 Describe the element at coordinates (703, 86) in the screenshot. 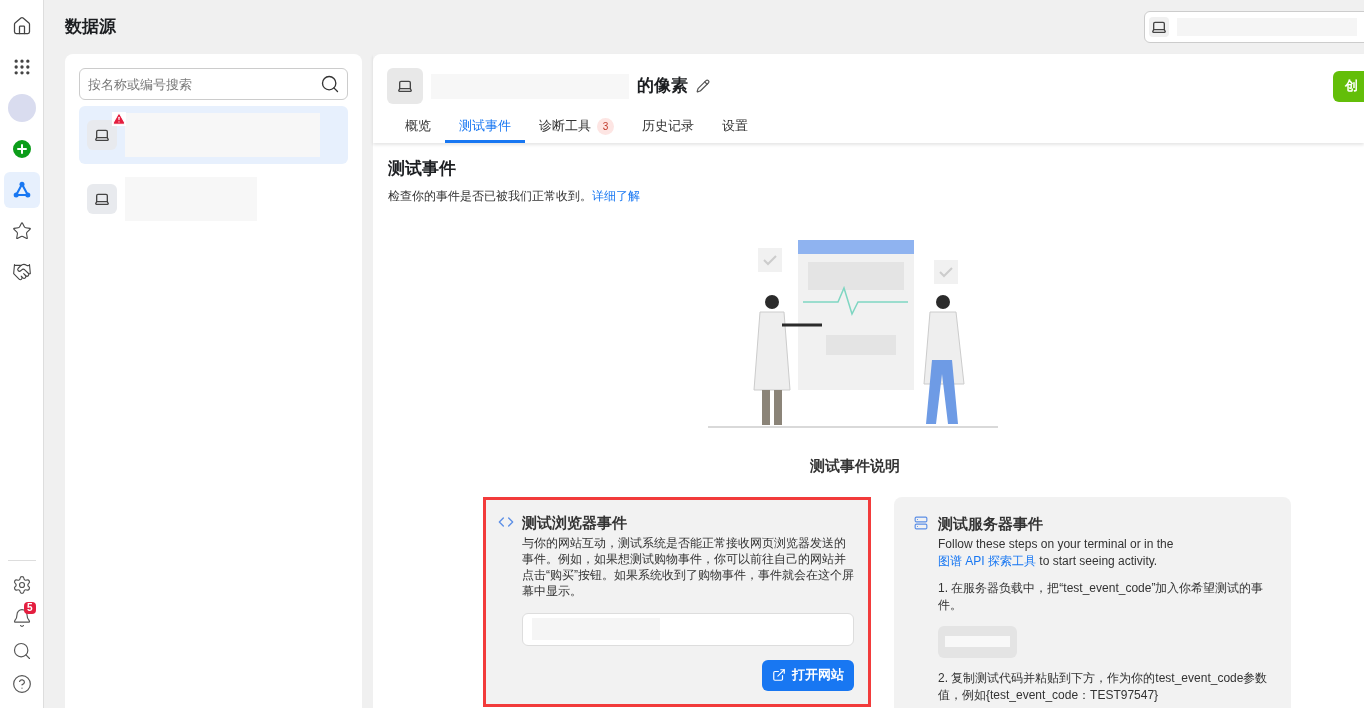

I see `edit-icon` at that location.